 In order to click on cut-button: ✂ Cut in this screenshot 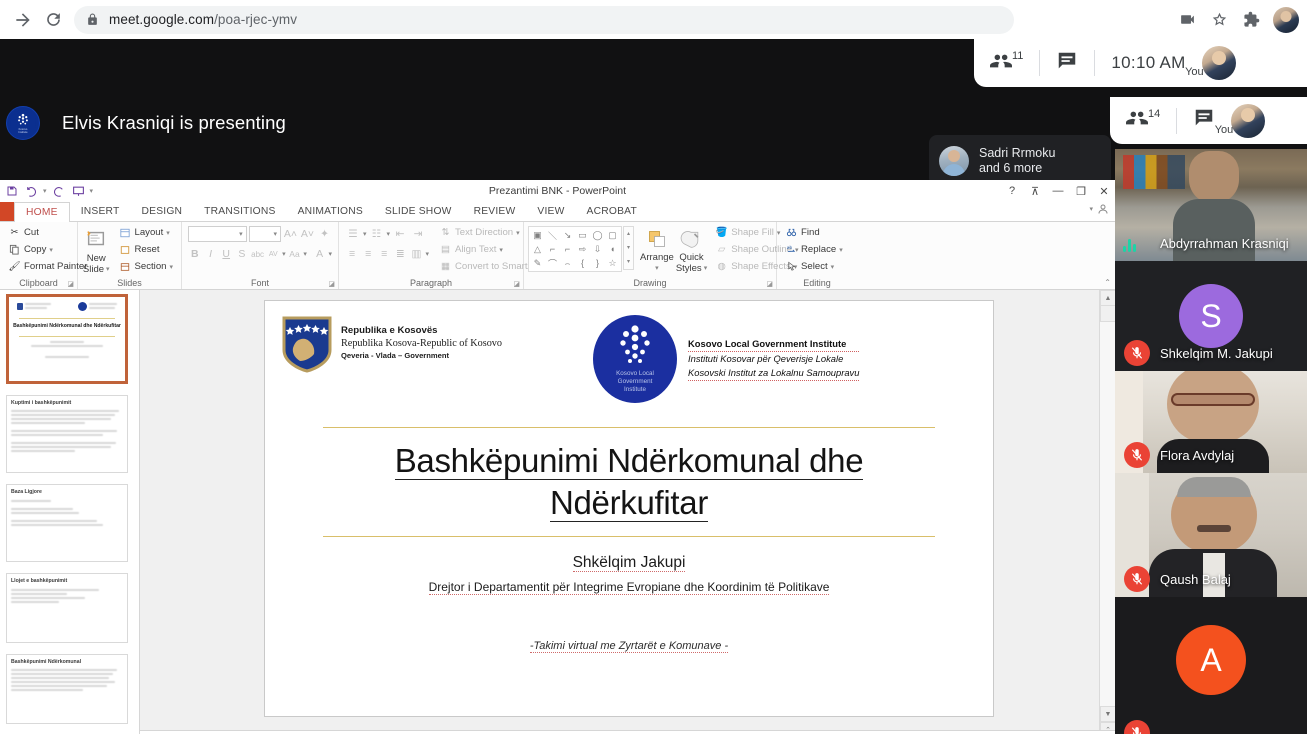, I will do `click(38, 232)`.